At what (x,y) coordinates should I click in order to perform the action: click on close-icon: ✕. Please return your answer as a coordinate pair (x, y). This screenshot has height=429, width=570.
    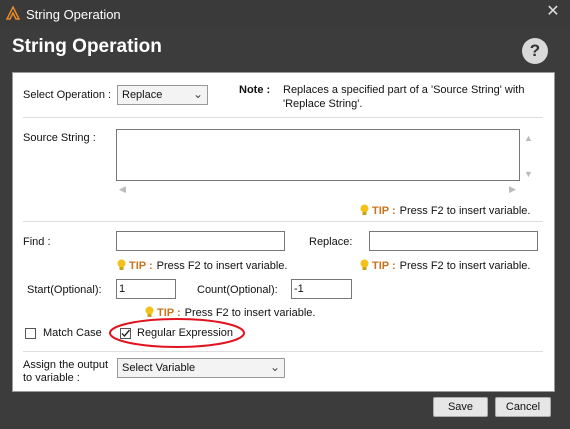
    Looking at the image, I should click on (553, 12).